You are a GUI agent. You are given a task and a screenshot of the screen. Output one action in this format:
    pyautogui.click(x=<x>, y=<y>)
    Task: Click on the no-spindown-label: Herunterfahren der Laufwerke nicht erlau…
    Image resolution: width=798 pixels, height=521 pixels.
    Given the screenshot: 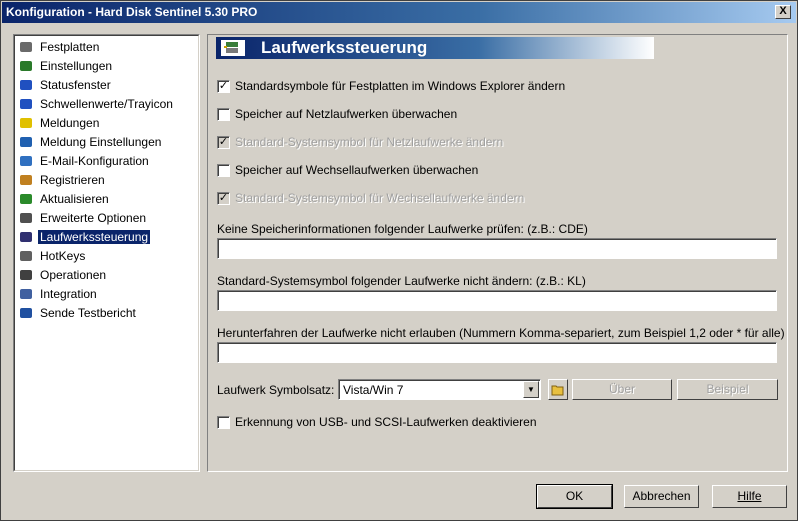 What is the action you would take?
    pyautogui.click(x=501, y=333)
    